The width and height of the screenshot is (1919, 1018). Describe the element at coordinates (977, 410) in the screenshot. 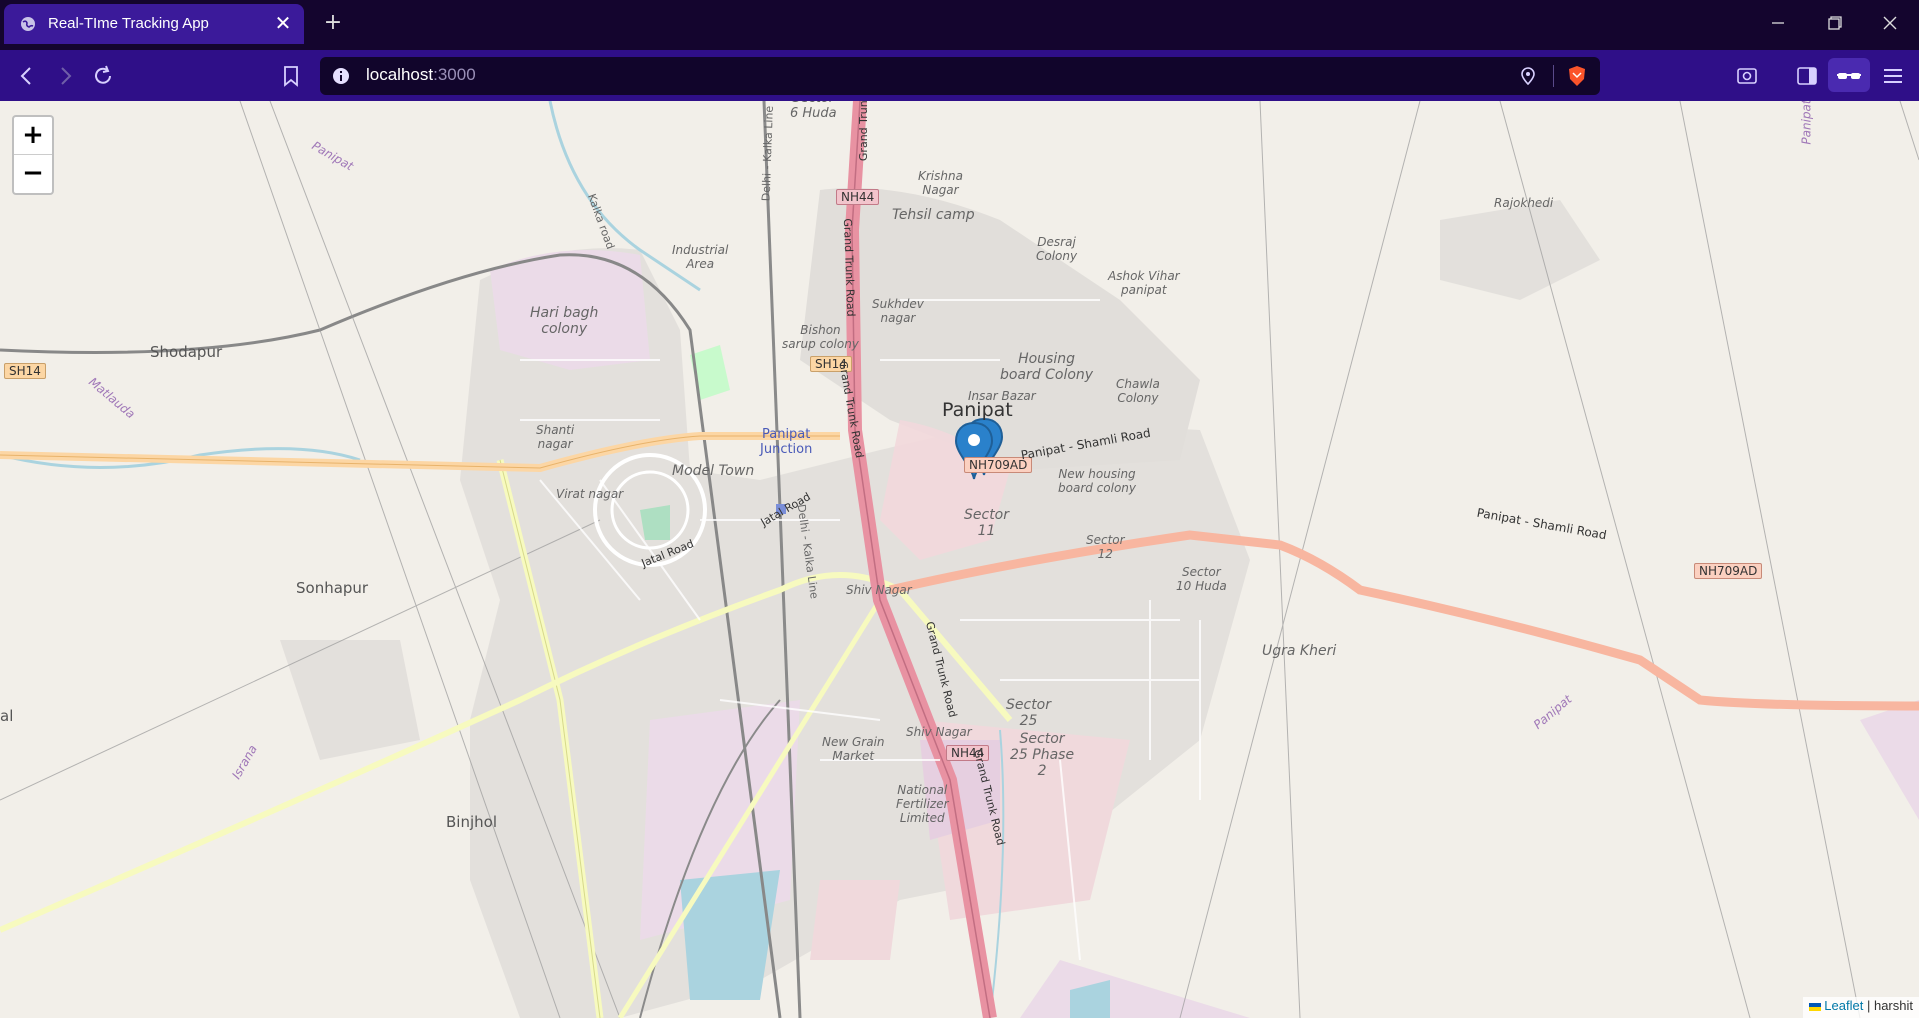

I see `city-label: Panipat` at that location.